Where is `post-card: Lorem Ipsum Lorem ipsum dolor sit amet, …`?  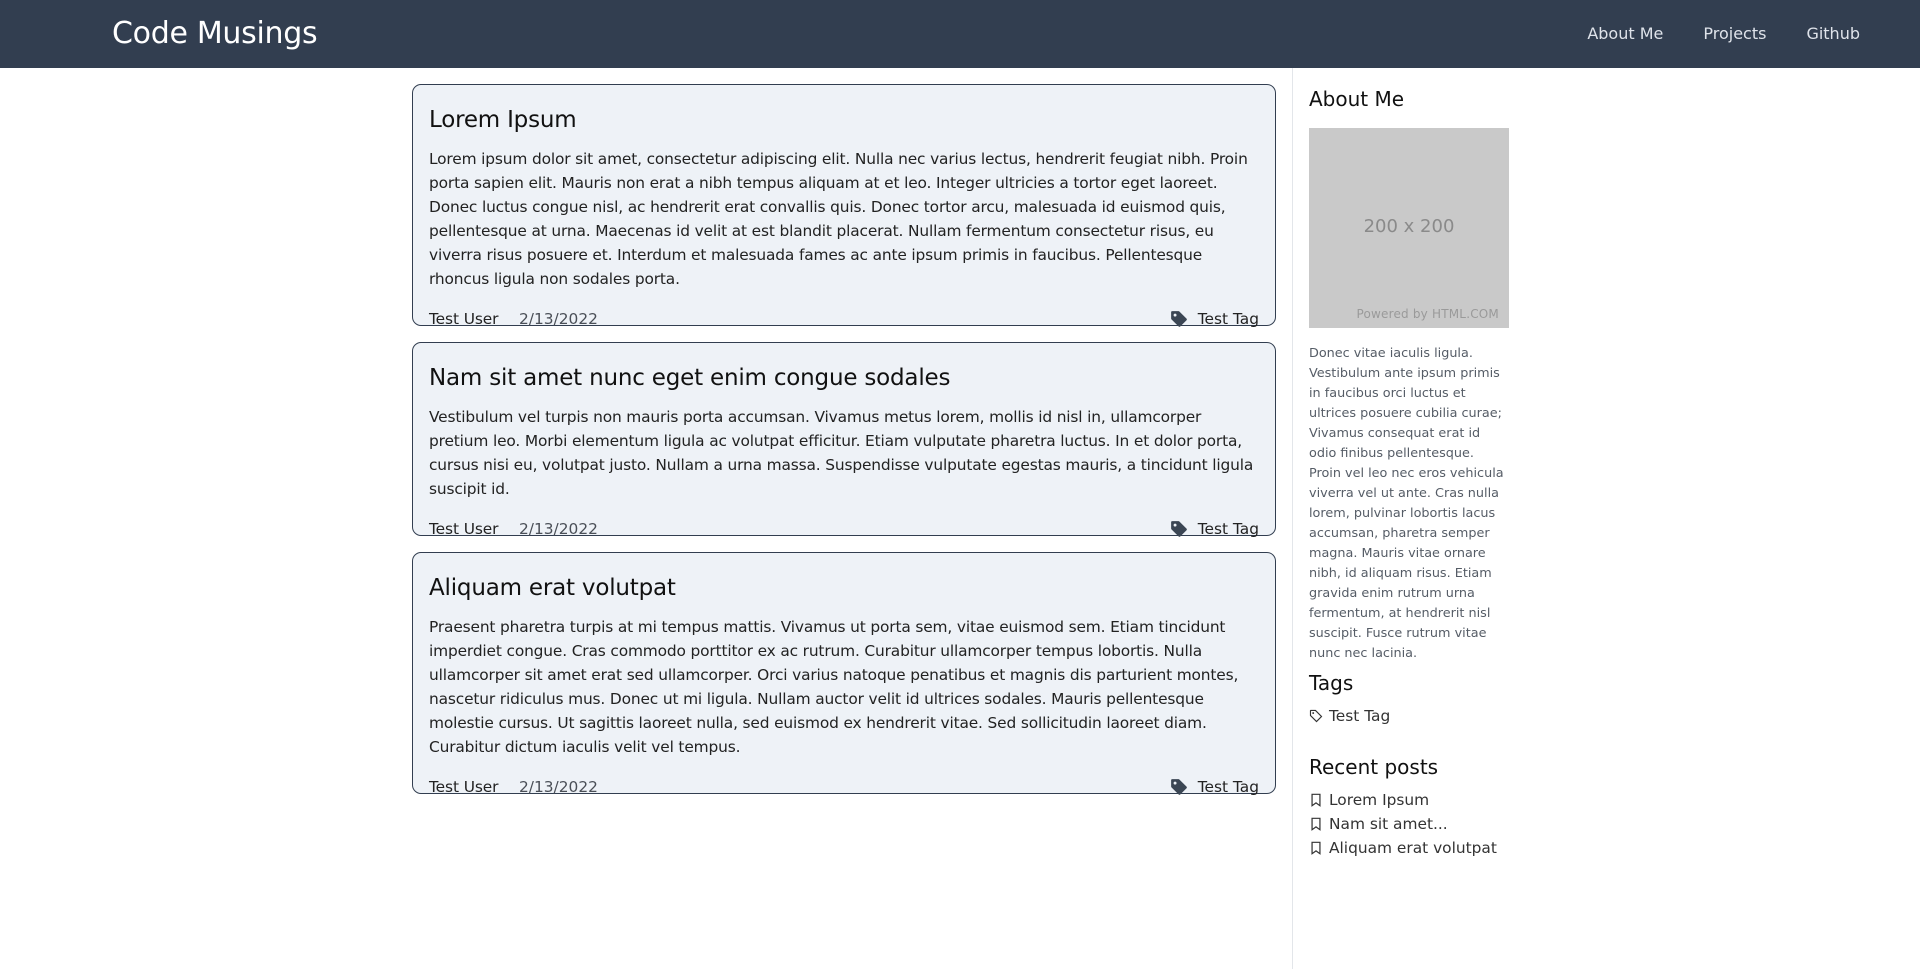 post-card: Lorem Ipsum Lorem ipsum dolor sit amet, … is located at coordinates (844, 206).